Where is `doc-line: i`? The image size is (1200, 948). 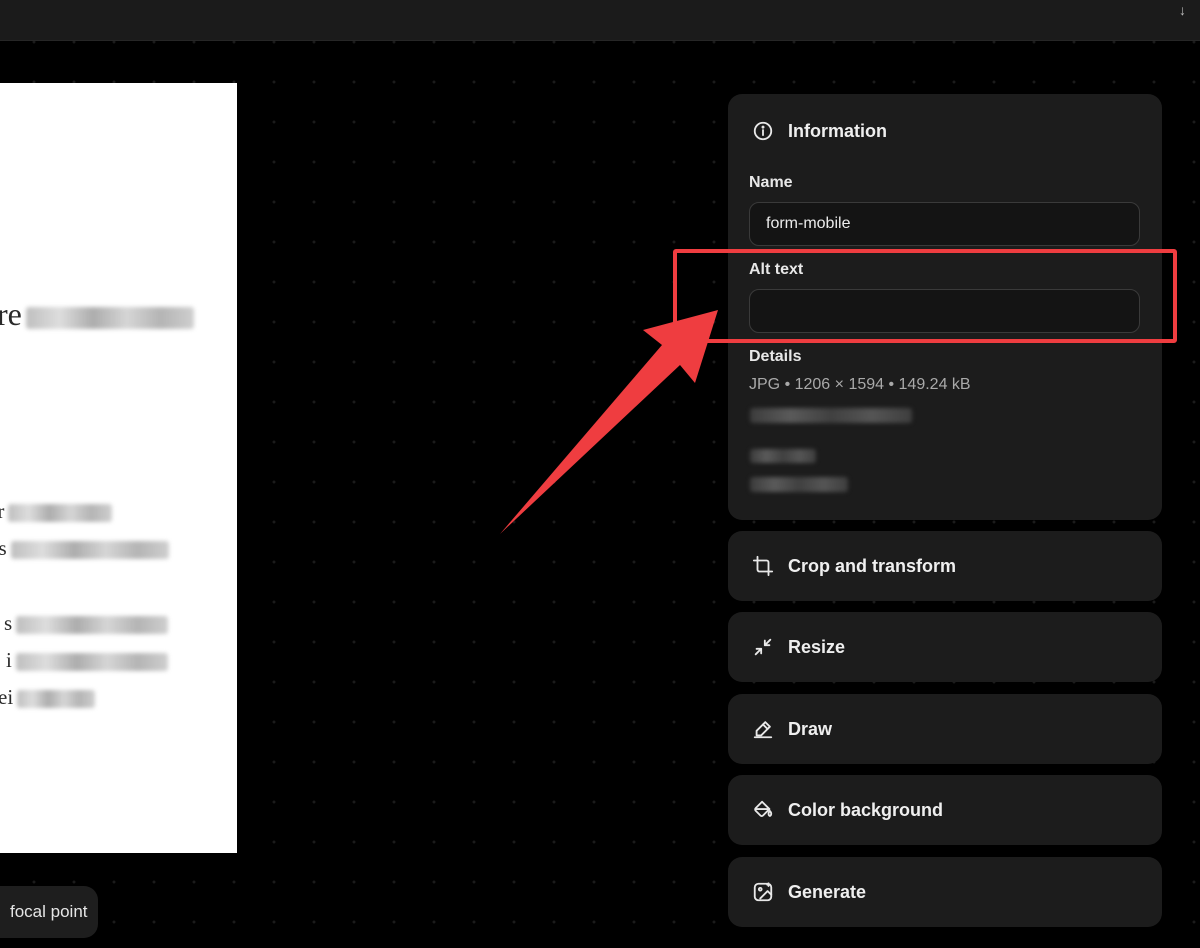
doc-line: i is located at coordinates (87, 660).